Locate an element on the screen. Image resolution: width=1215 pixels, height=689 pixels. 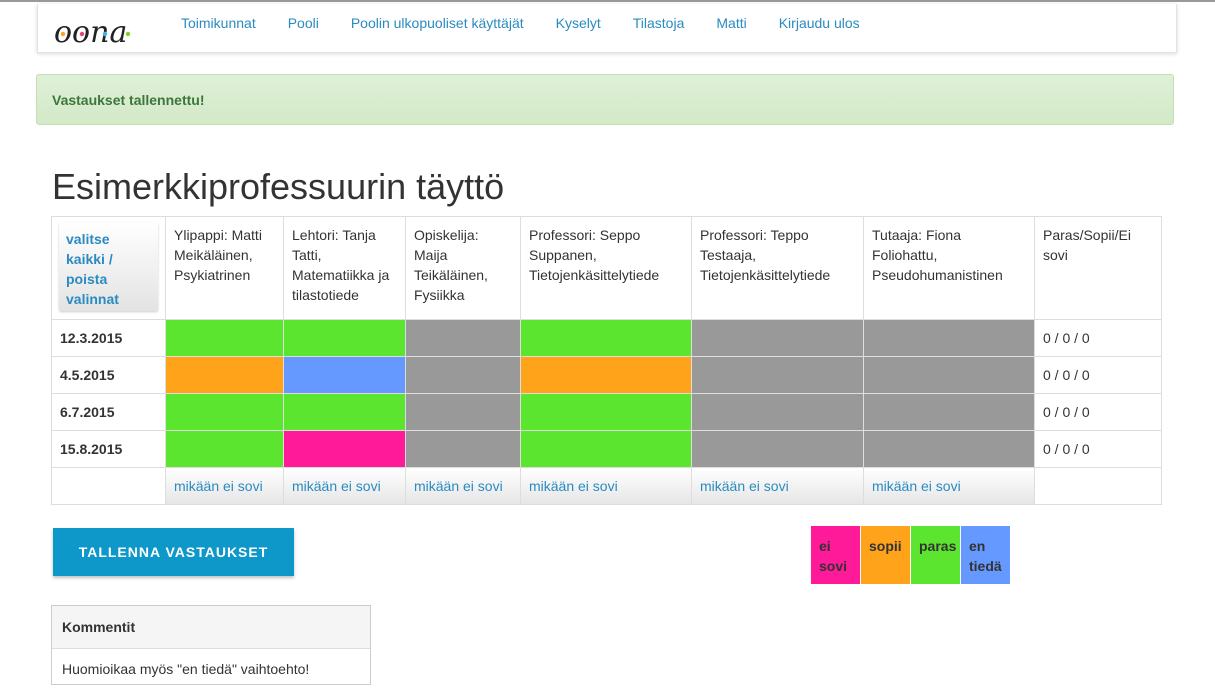
nav-link-logout: Kirjaudu ulos is located at coordinates (819, 23).